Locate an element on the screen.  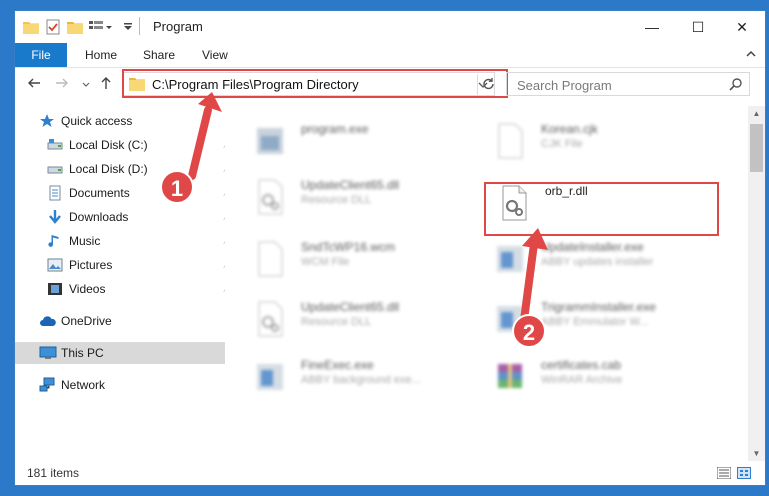
callout-step-1: 1 is located at coordinates (177, 187).